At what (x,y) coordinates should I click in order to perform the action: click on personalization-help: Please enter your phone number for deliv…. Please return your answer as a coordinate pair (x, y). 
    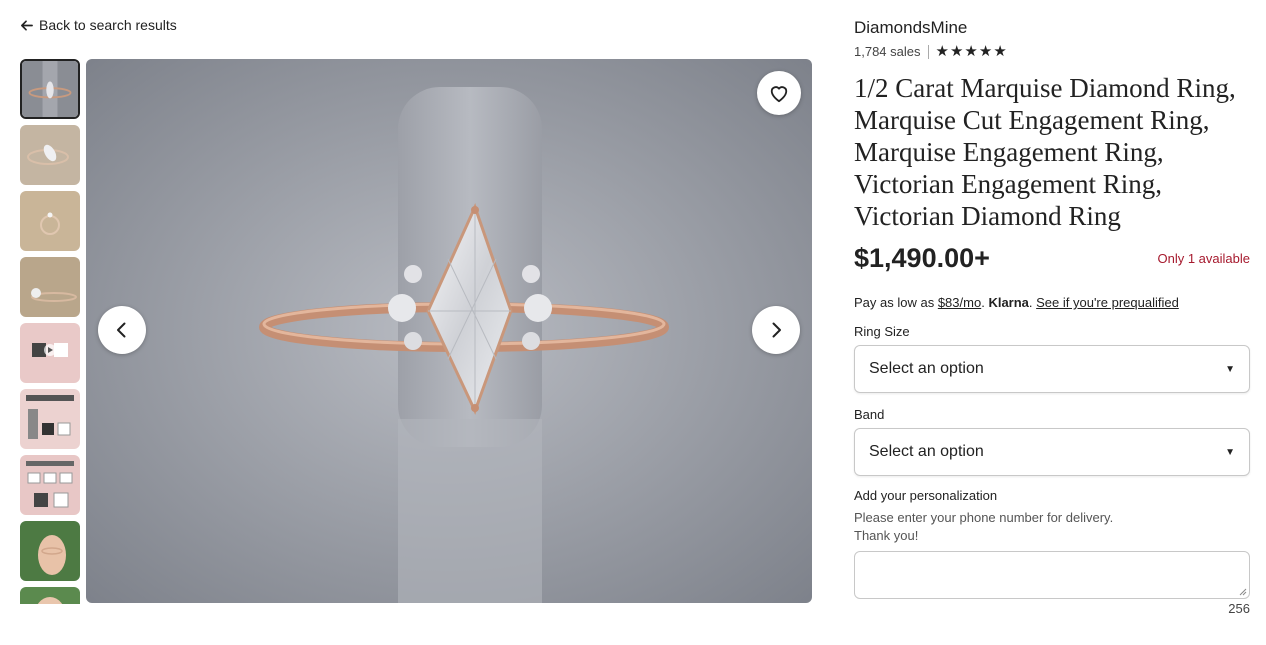
    Looking at the image, I should click on (1052, 527).